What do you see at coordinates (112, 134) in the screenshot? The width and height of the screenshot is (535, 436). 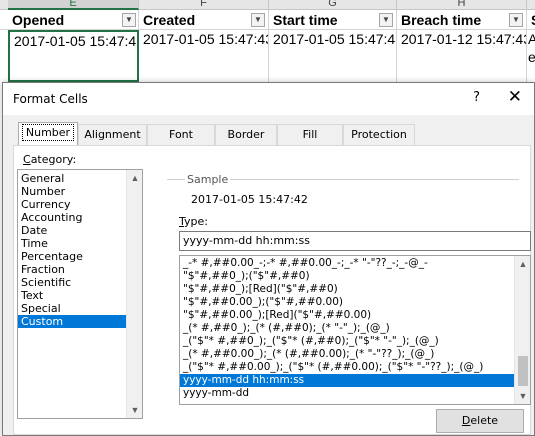 I see `tab-alignment: Alignment` at bounding box center [112, 134].